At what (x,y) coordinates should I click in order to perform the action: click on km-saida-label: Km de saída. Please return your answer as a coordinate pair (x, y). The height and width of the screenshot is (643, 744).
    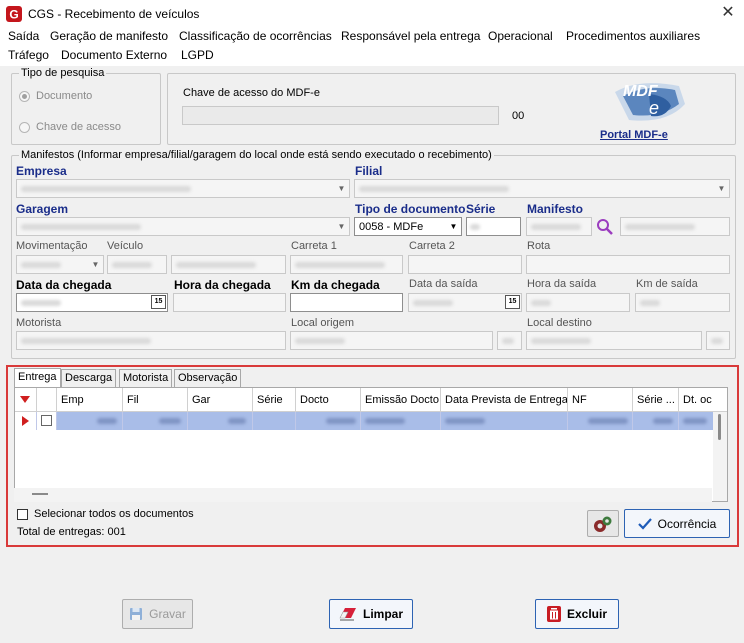
    Looking at the image, I should click on (667, 284).